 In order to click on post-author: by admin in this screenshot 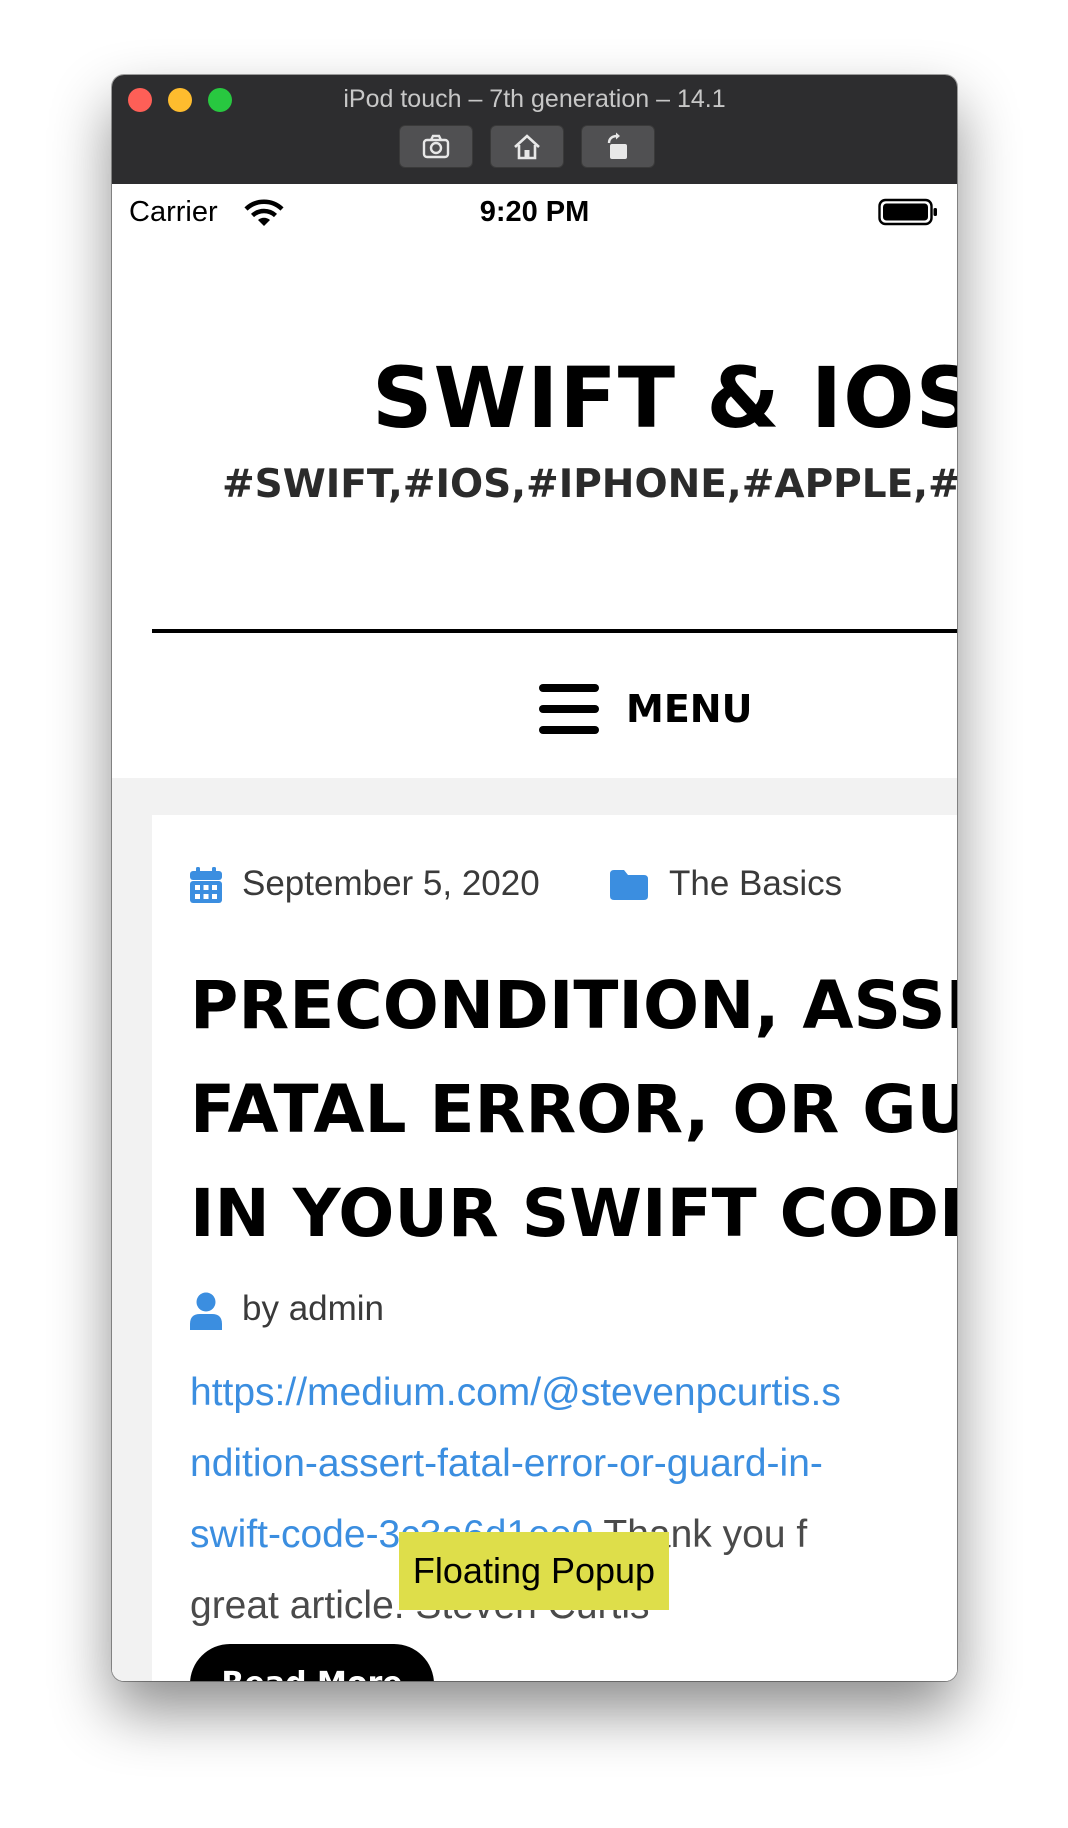, I will do `click(313, 1309)`.